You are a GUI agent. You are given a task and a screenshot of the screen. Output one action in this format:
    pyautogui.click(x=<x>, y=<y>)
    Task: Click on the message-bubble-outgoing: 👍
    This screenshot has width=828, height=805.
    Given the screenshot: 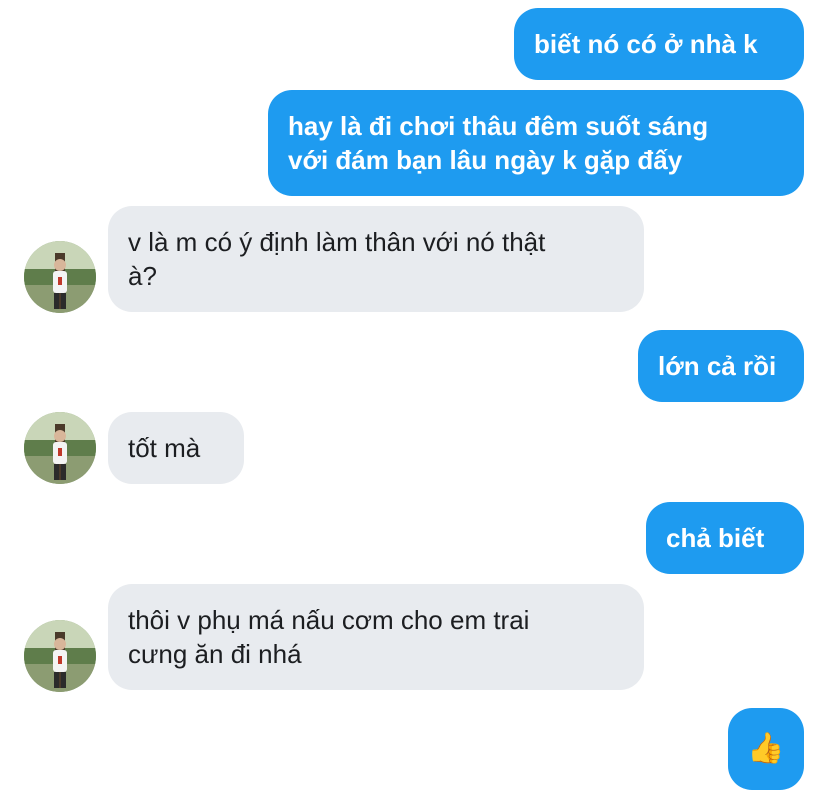 What is the action you would take?
    pyautogui.click(x=766, y=749)
    